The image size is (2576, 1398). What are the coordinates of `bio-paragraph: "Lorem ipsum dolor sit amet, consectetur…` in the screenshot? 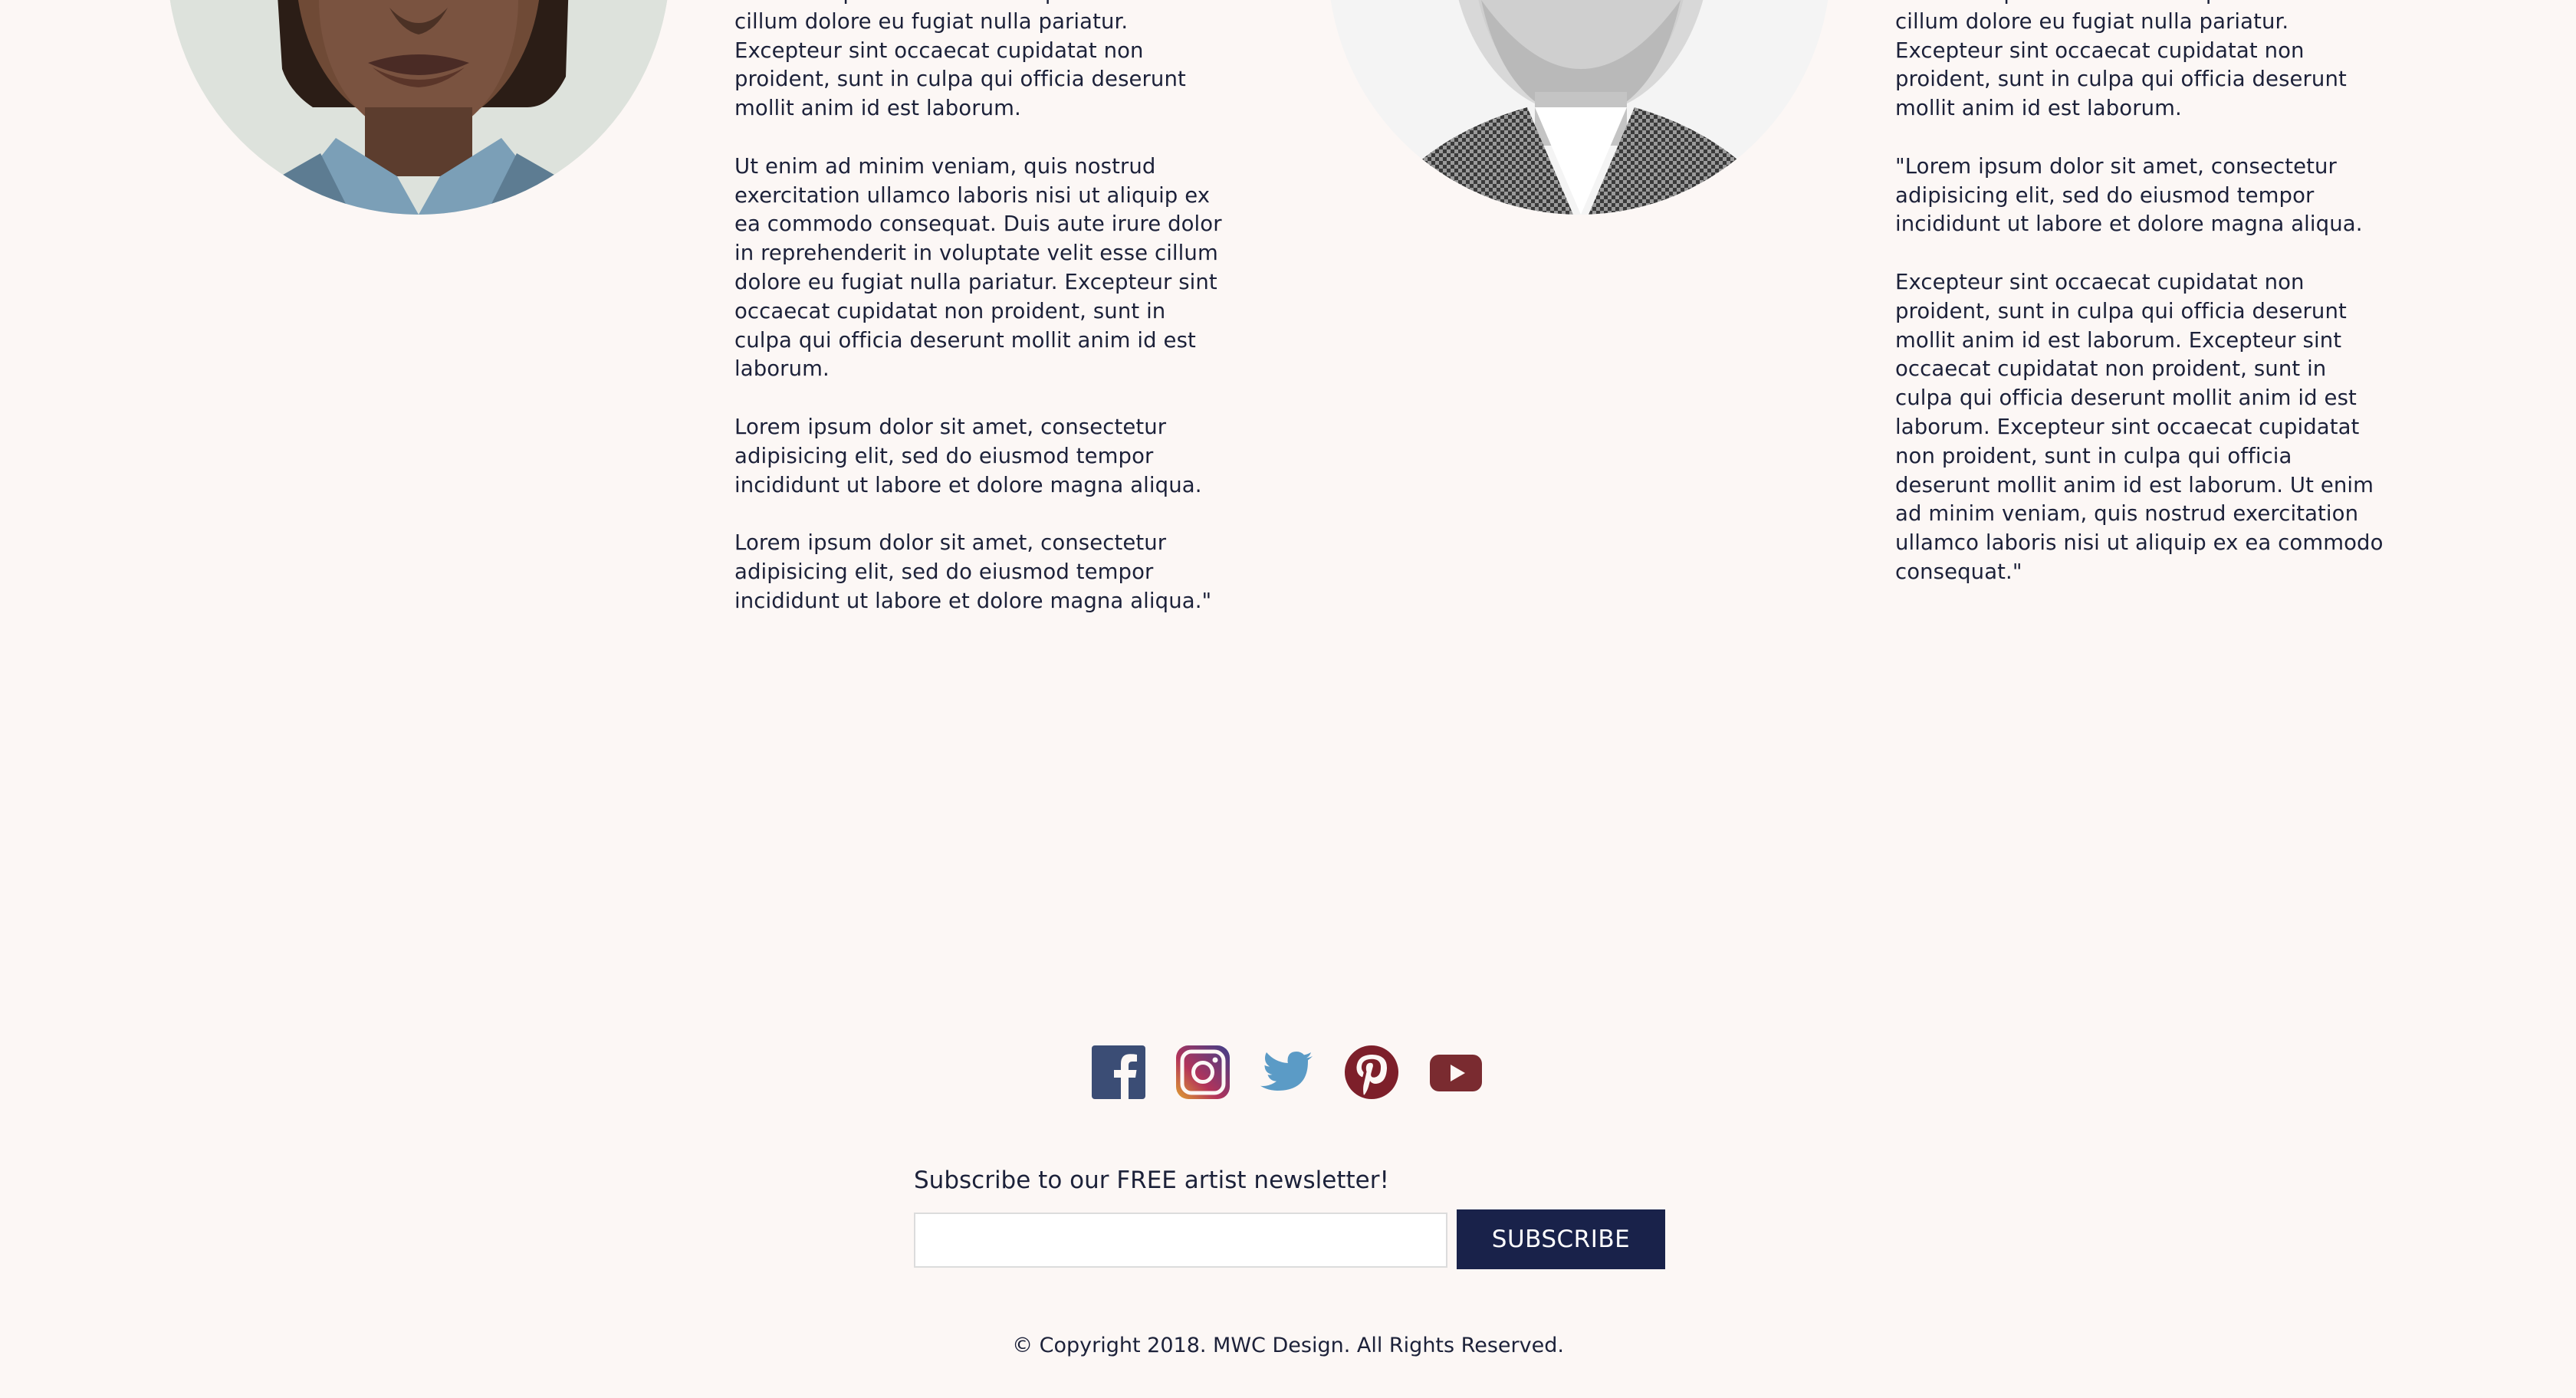 It's located at (2129, 195).